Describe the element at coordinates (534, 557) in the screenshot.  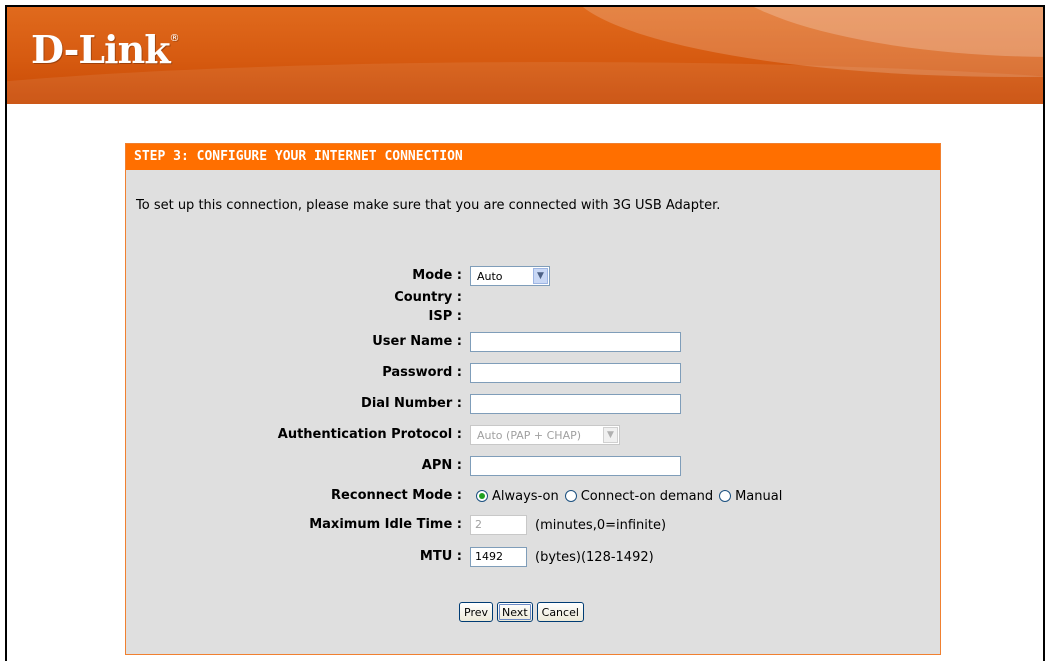
I see `mtu-row: MTU : 1492 (bytes)(128-1492)` at that location.